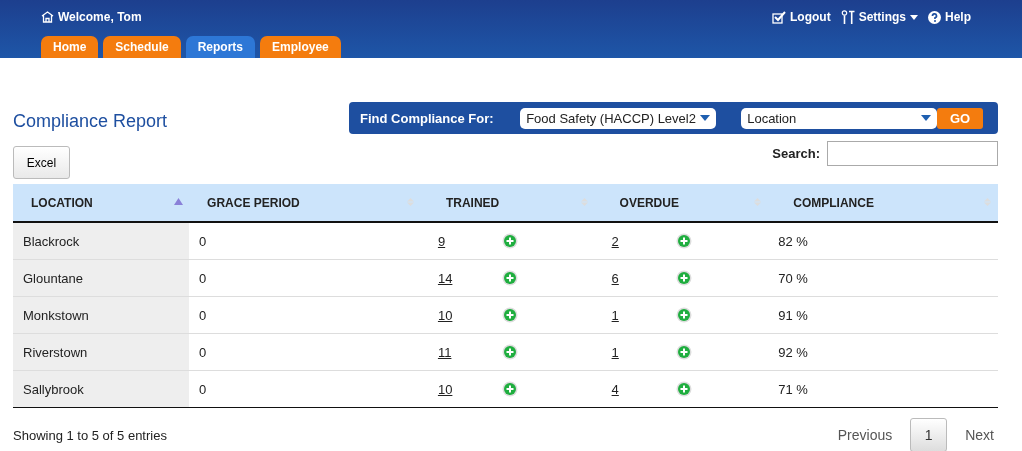  What do you see at coordinates (865, 434) in the screenshot?
I see `pagination-button: Previous` at bounding box center [865, 434].